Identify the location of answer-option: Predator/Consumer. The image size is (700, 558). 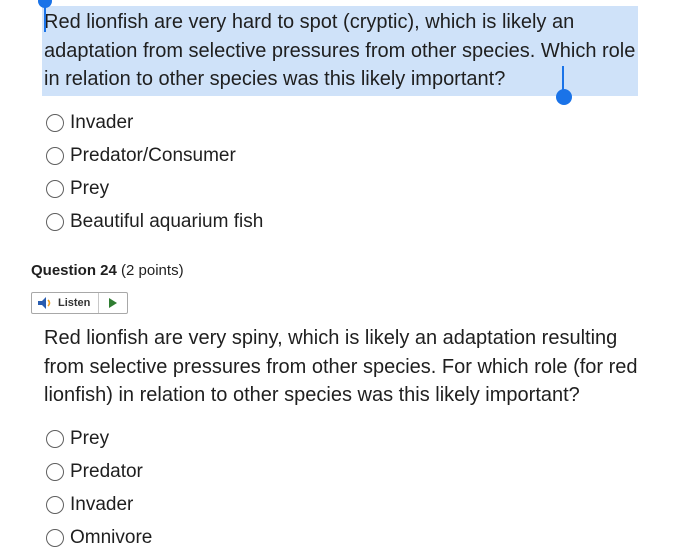
(154, 155).